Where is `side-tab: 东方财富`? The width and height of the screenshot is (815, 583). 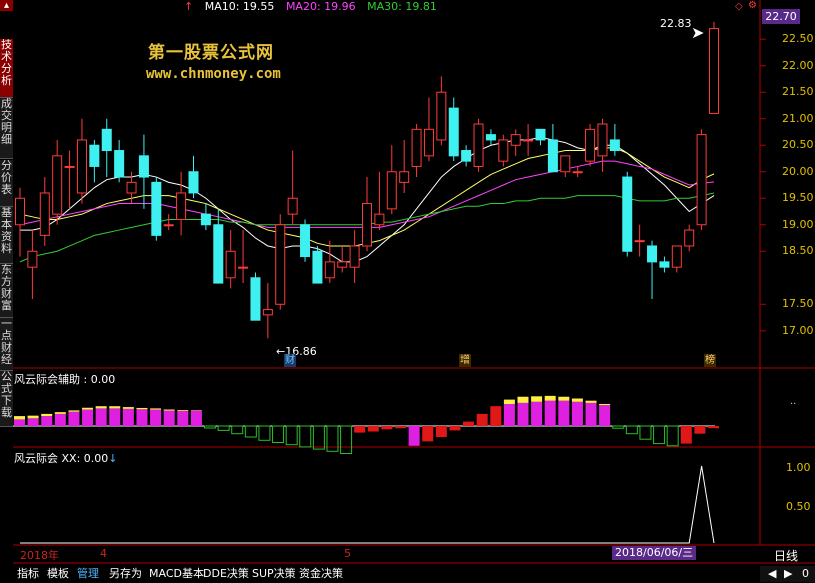
side-tab: 东方财富 is located at coordinates (6, 291).